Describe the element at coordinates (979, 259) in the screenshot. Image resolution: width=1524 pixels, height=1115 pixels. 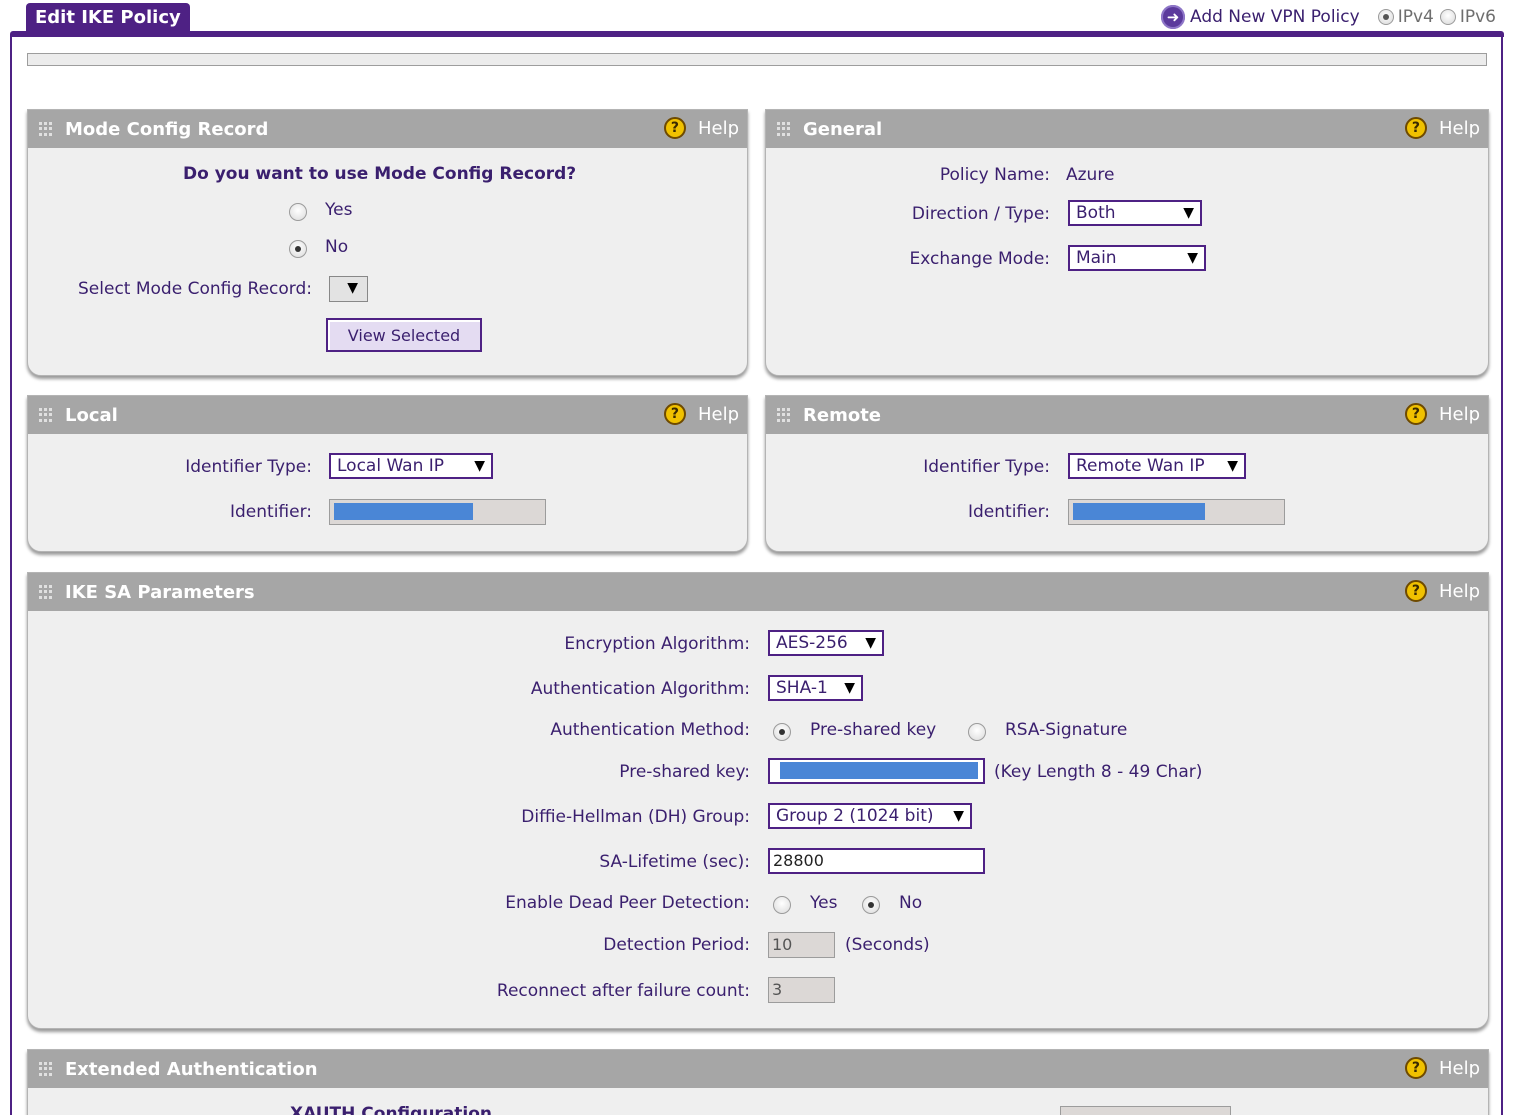
I see `exchange-mode-label: Exchange Mode:` at that location.